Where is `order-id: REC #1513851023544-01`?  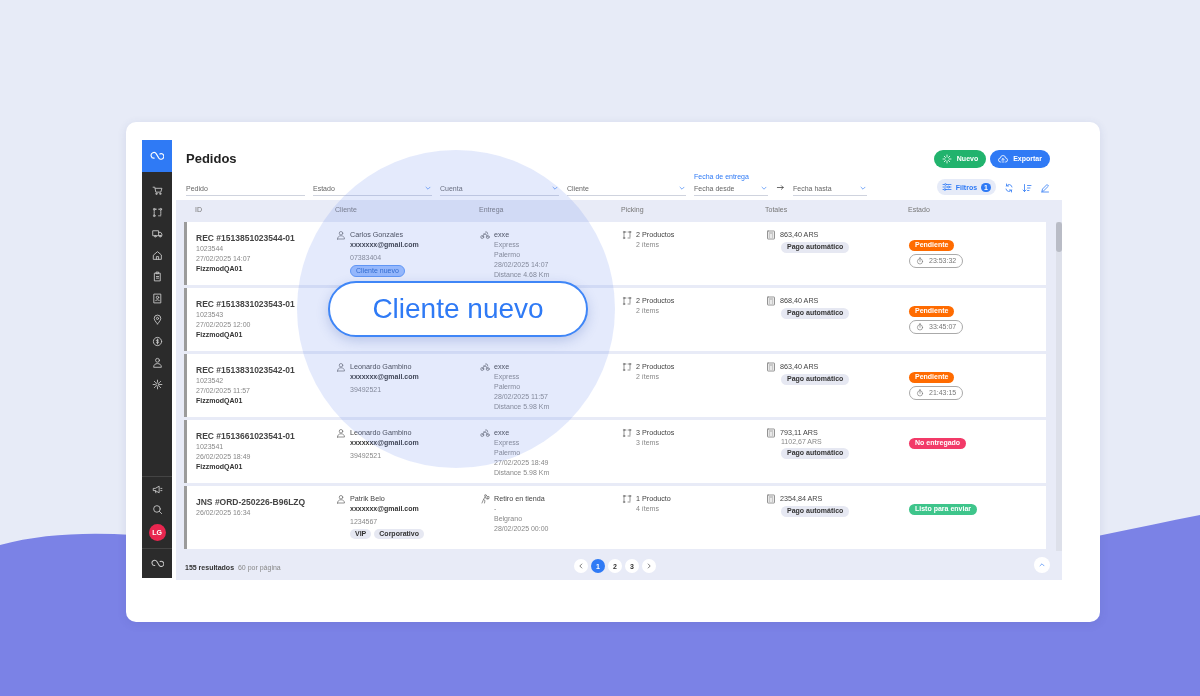
order-id: REC #1513851023544-01 is located at coordinates (246, 237).